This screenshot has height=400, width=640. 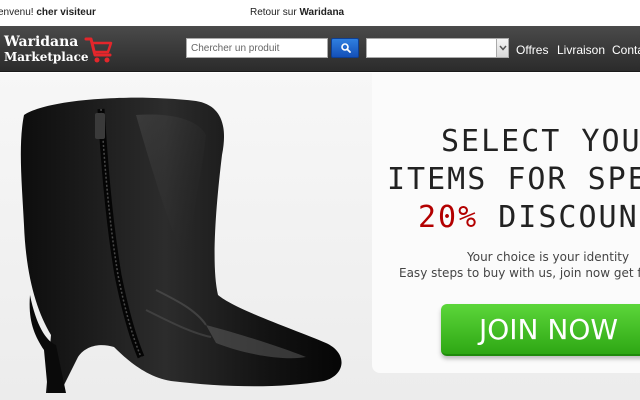 What do you see at coordinates (257, 48) in the screenshot?
I see `search-input` at bounding box center [257, 48].